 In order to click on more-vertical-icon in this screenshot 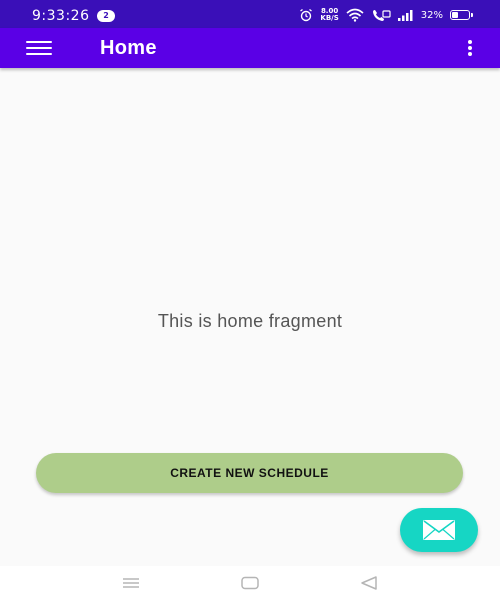, I will do `click(470, 48)`.